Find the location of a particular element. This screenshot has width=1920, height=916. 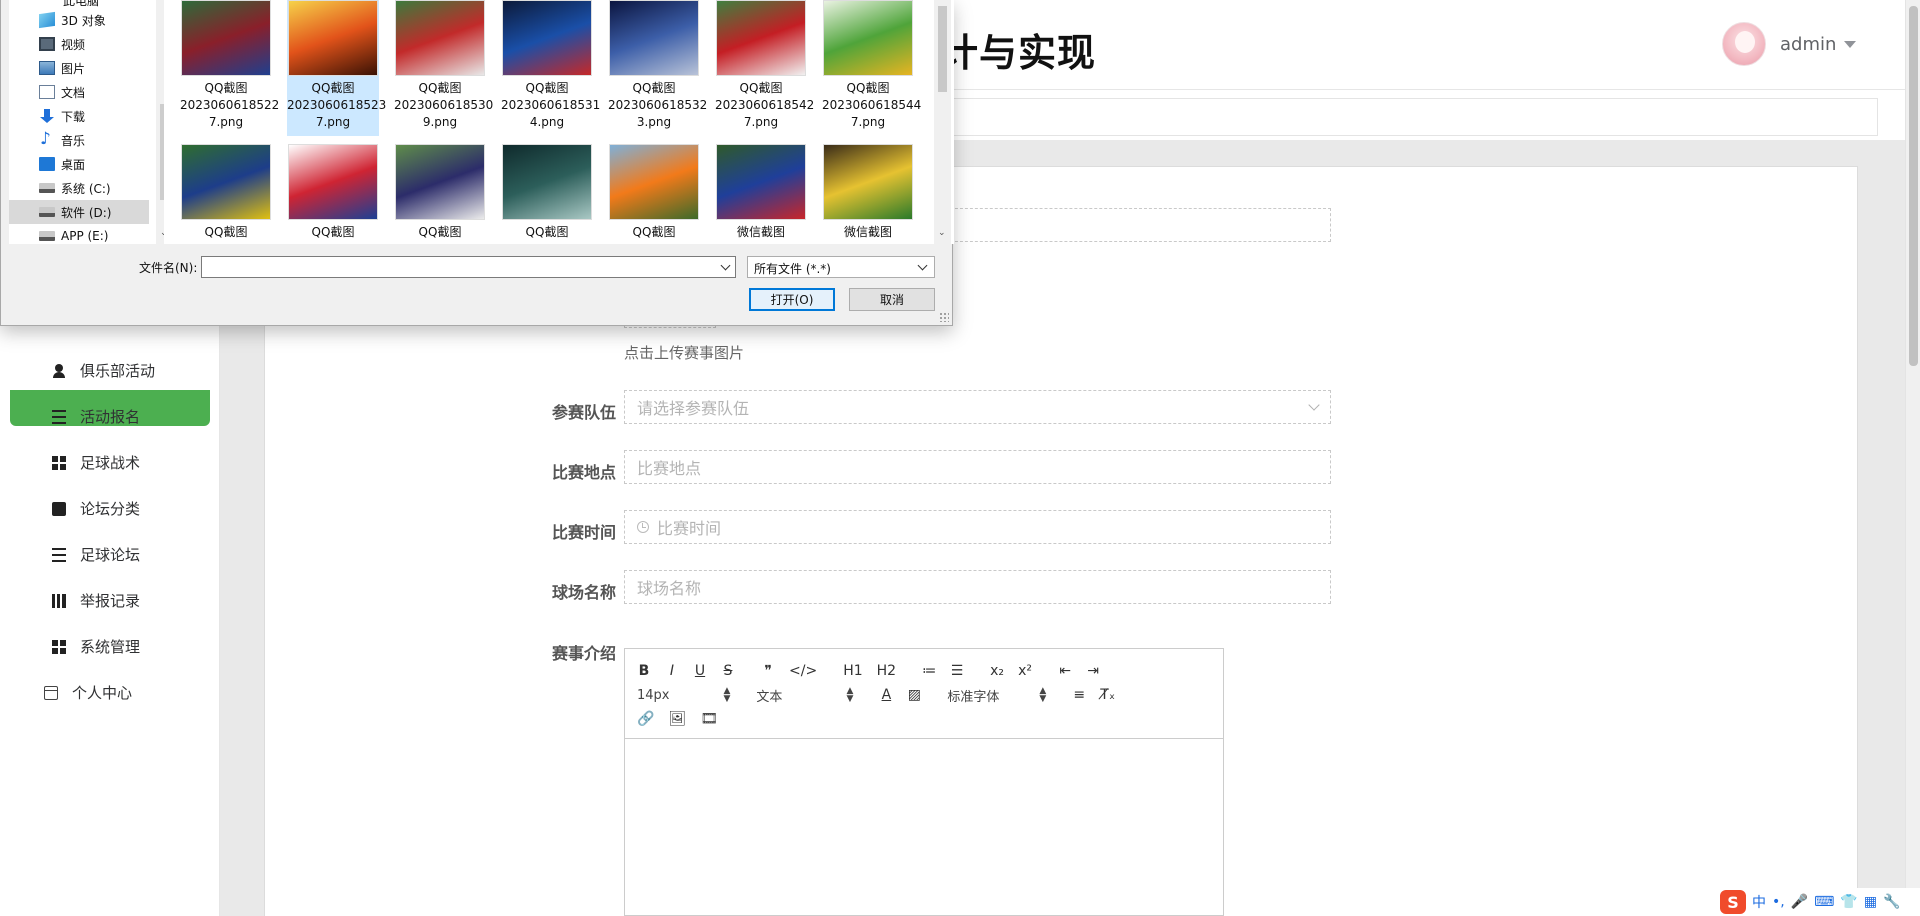

time-picker: 比赛时间 is located at coordinates (977, 527).